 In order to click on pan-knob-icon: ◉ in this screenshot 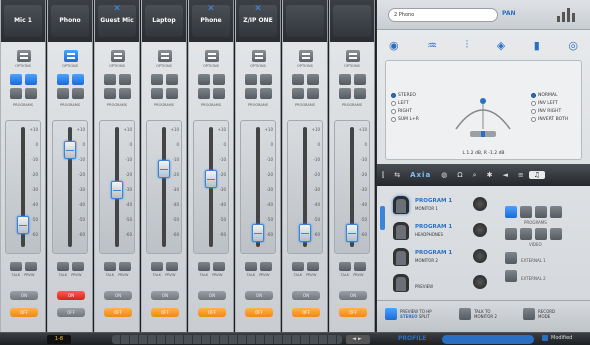, I will do `click(394, 45)`.